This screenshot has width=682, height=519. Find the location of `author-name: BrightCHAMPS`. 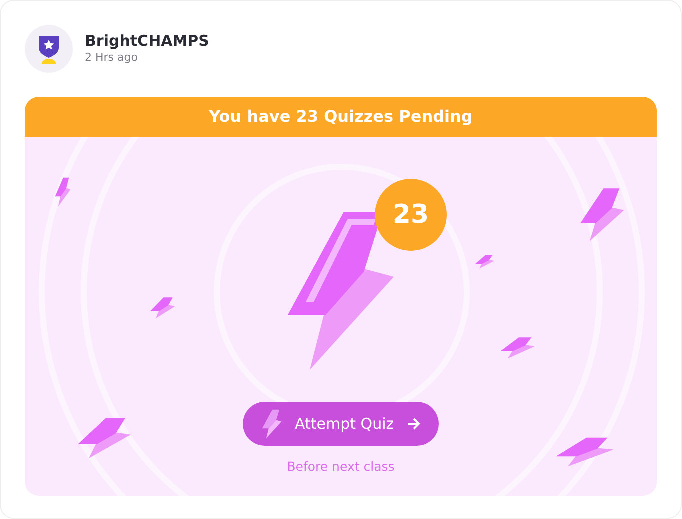

author-name: BrightCHAMPS is located at coordinates (147, 41).